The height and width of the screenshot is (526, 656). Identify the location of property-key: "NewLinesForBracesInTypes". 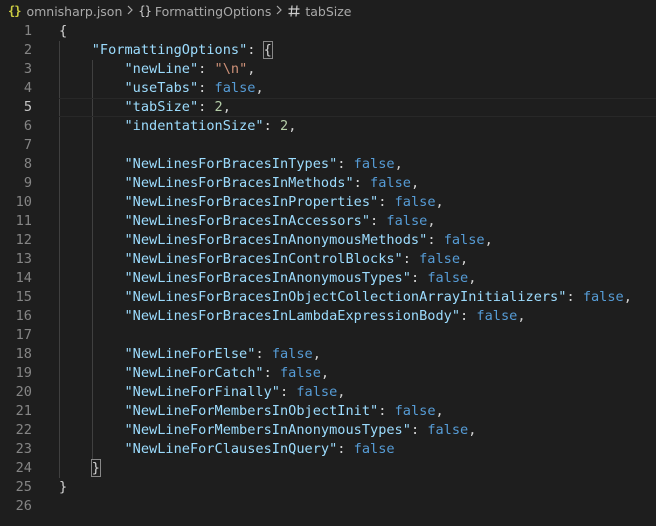
(231, 164).